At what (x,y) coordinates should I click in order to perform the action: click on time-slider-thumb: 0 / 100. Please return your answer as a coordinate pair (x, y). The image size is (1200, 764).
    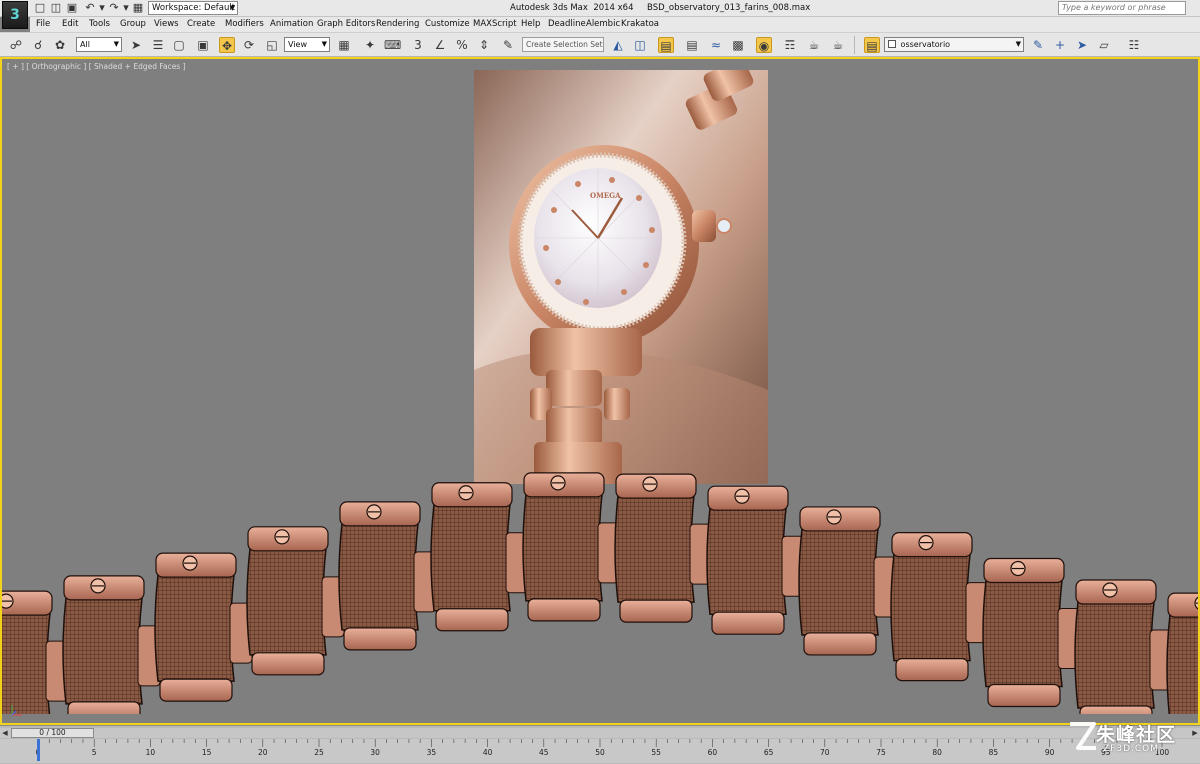
    Looking at the image, I should click on (52, 733).